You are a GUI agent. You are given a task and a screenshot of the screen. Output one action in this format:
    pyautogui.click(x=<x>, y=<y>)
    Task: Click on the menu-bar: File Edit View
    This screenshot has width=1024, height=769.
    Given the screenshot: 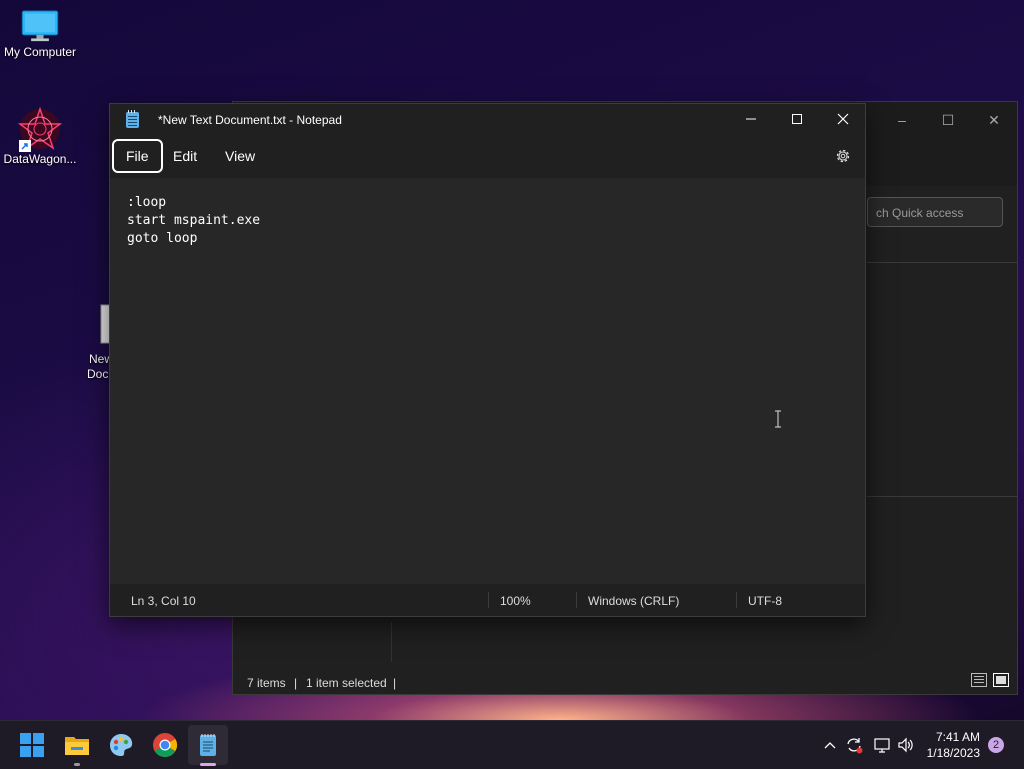 What is the action you would take?
    pyautogui.click(x=487, y=157)
    